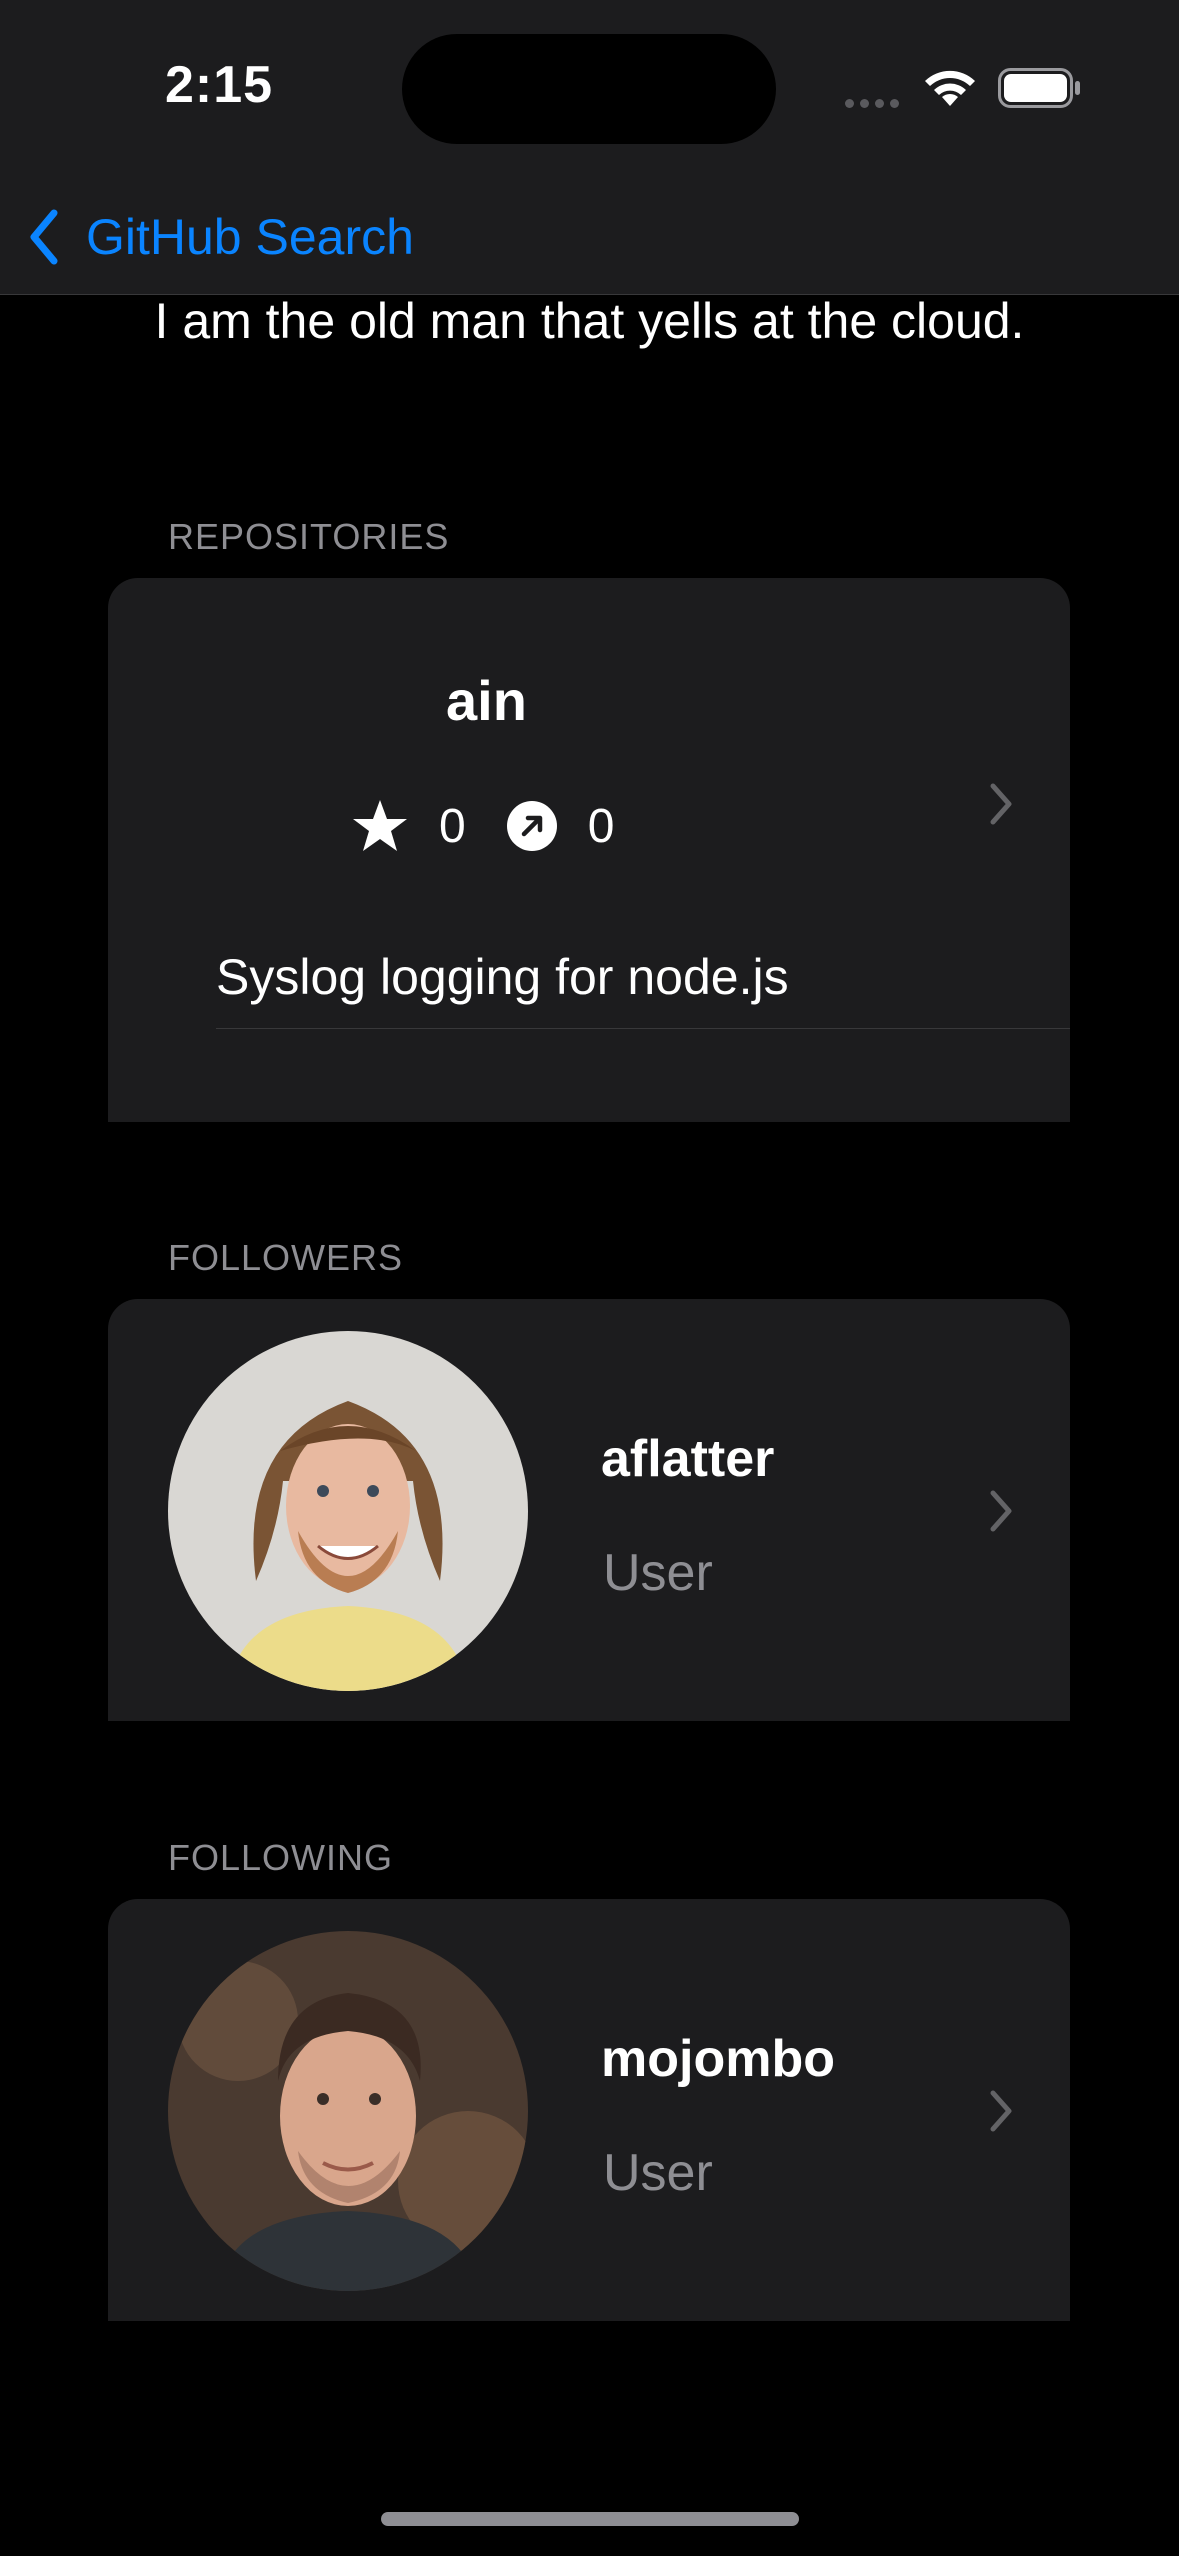 The height and width of the screenshot is (2556, 1179). I want to click on follower-row: aflatter User, so click(589, 1510).